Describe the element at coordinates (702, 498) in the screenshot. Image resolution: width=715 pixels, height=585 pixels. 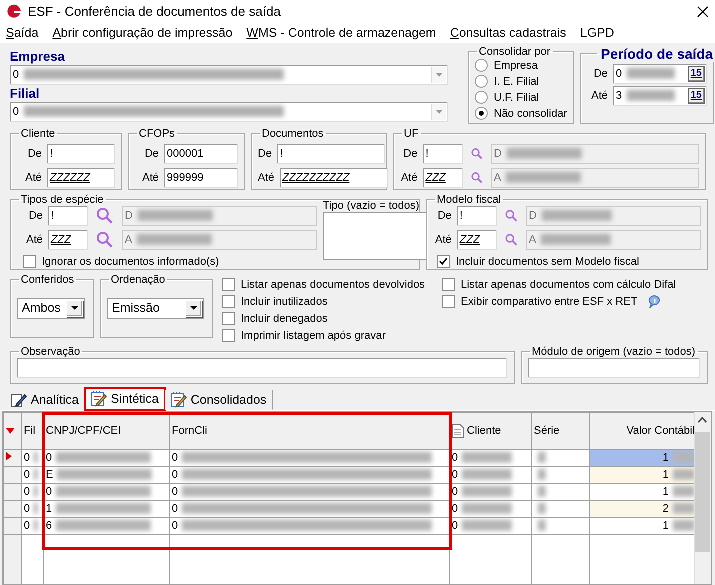
I see `scrollbar` at that location.